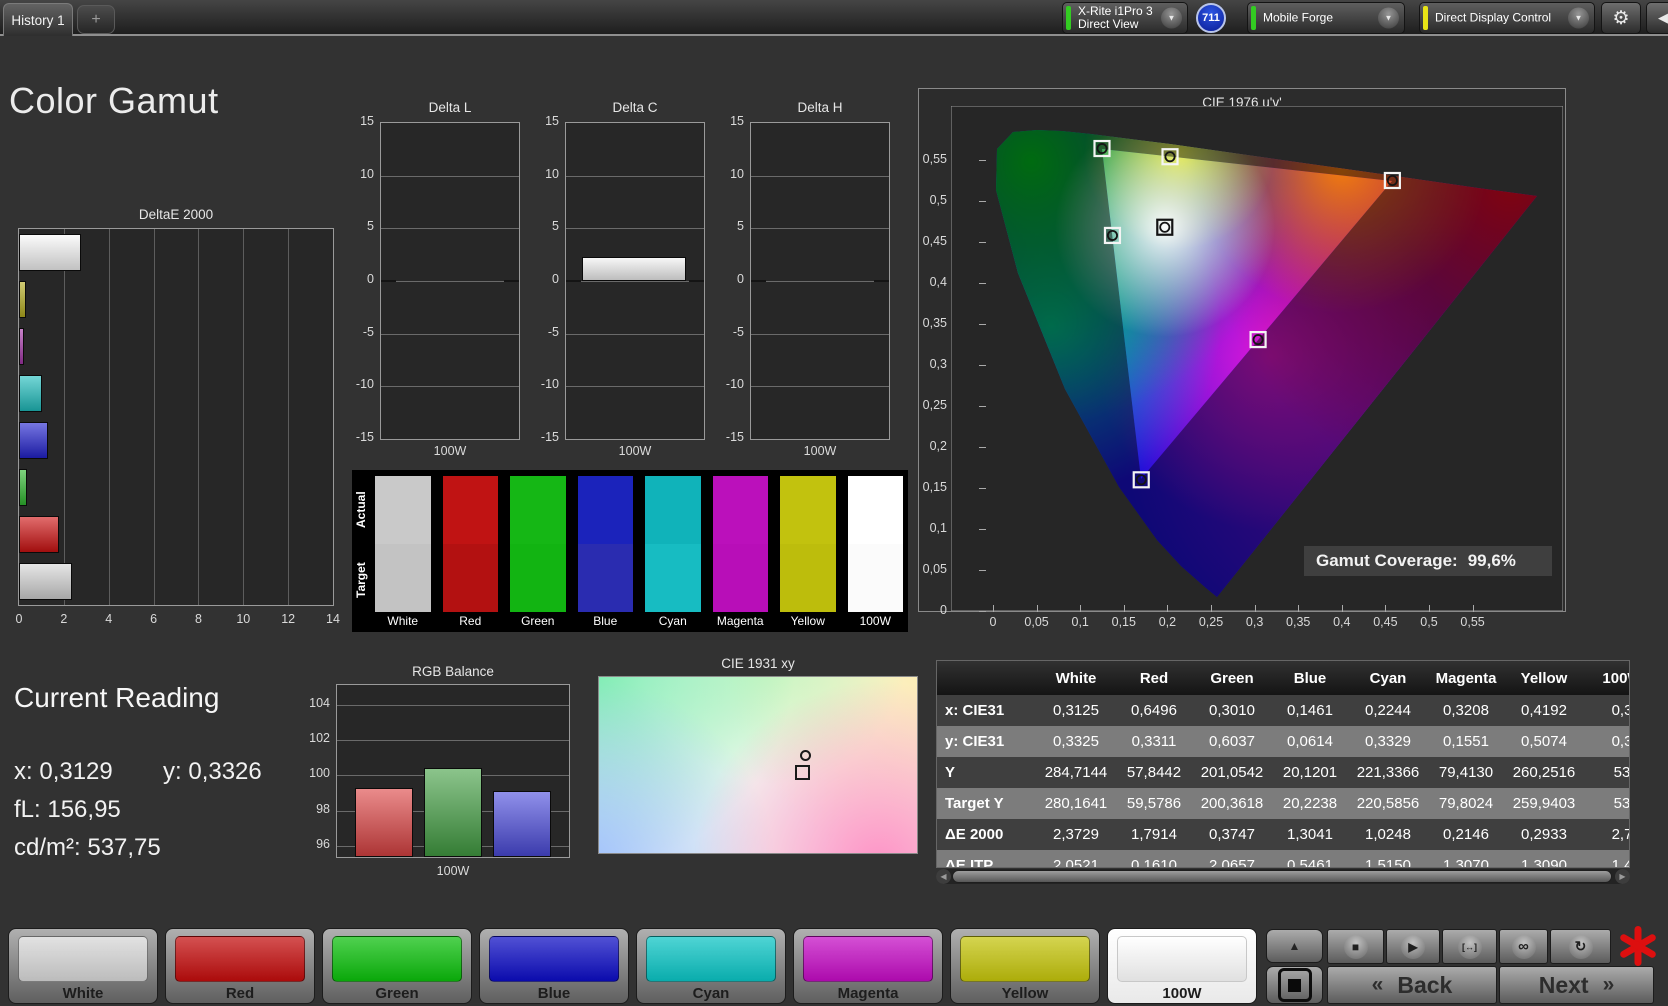 The height and width of the screenshot is (1006, 1668). Describe the element at coordinates (805, 755) in the screenshot. I see `cie1931-reading-circle-marker` at that location.